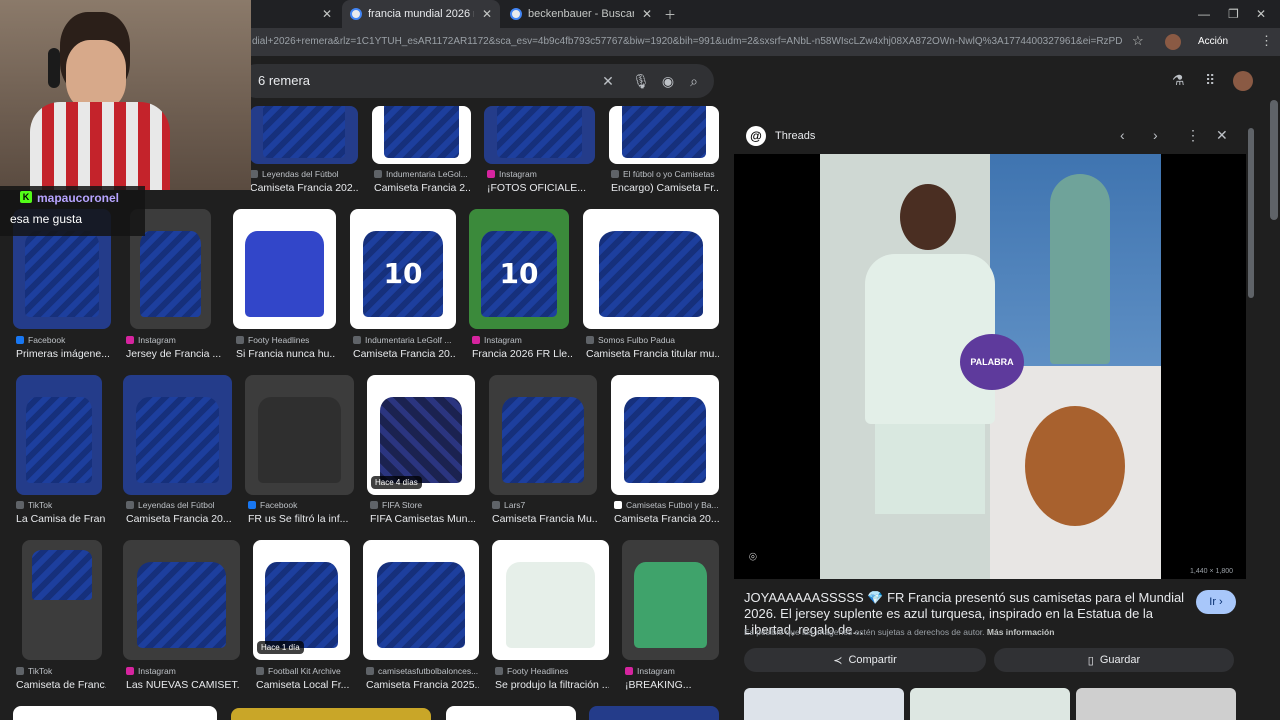  I want to click on labs-icon: ⚗, so click(1178, 80).